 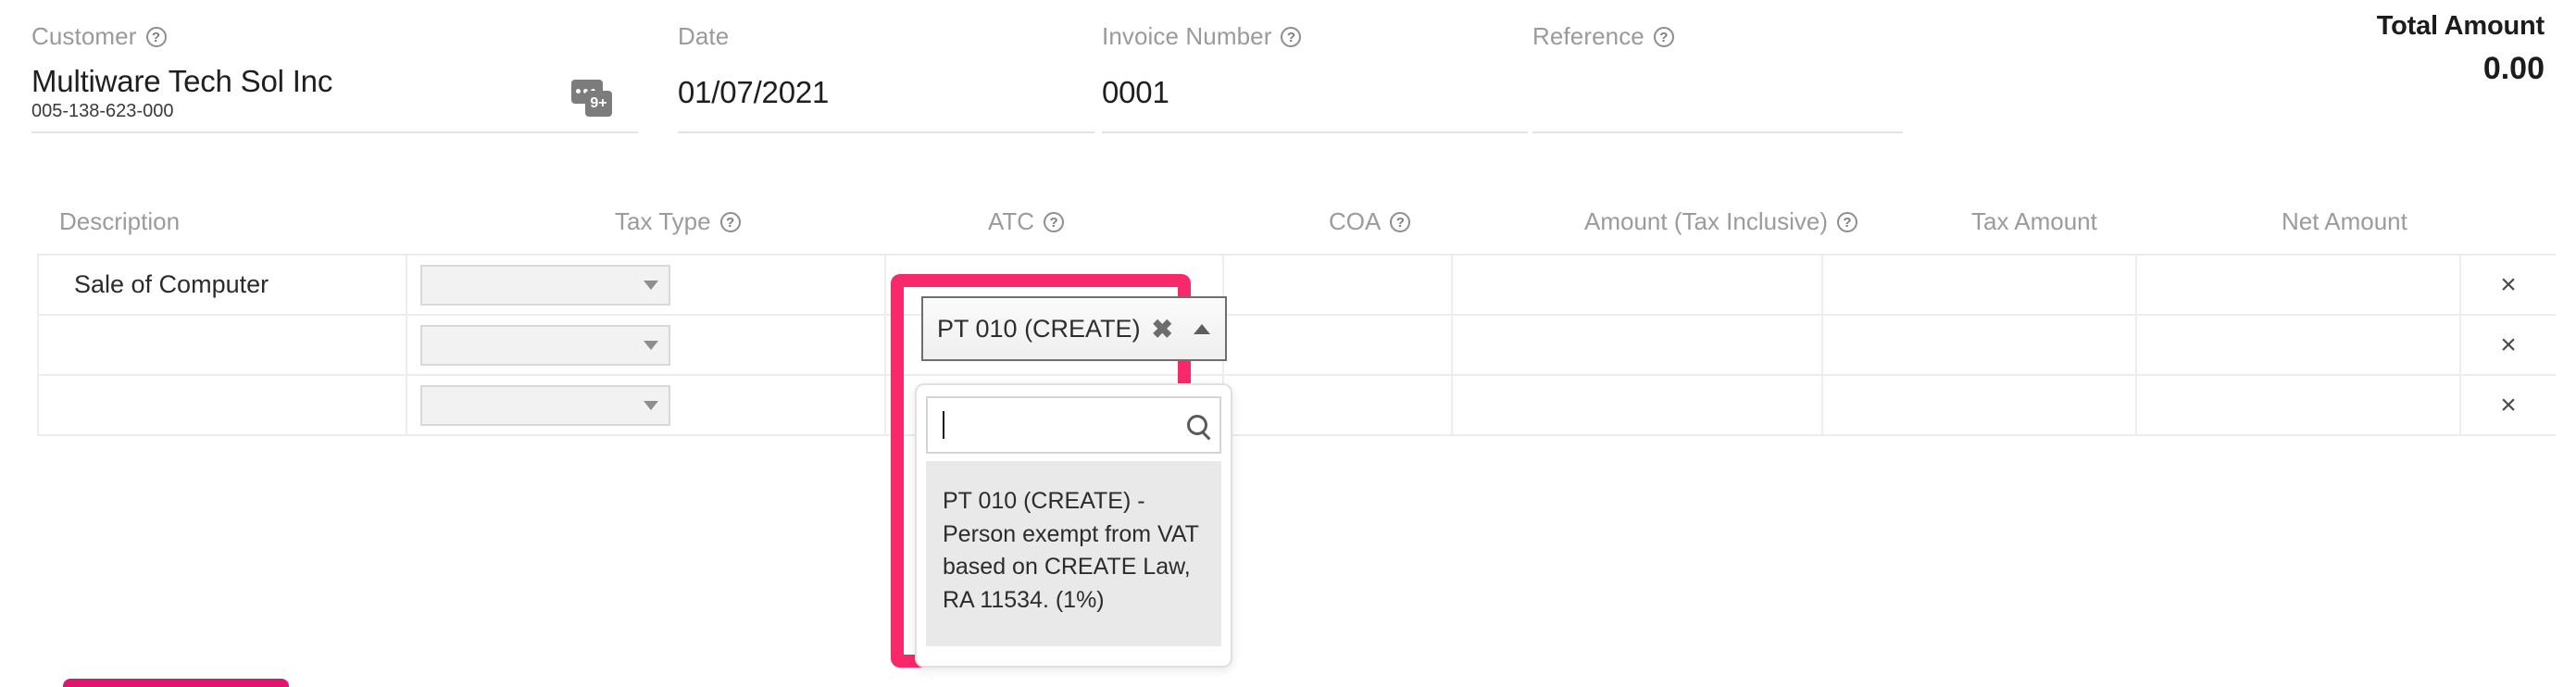 I want to click on column-header-tax-type: Tax Type ?, so click(x=646, y=221).